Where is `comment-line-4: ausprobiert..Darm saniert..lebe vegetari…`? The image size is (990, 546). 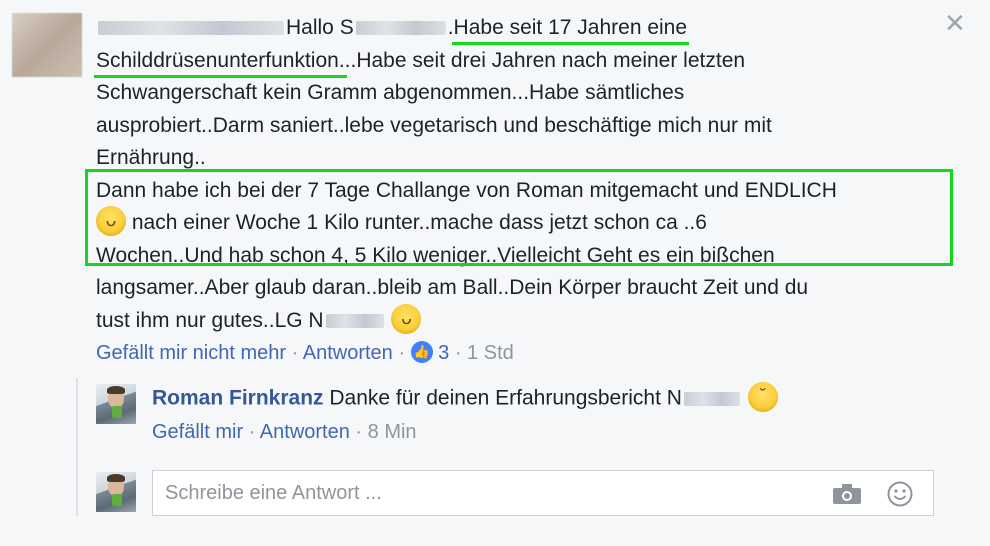 comment-line-4: ausprobiert..Darm saniert..lebe vegetari… is located at coordinates (434, 125).